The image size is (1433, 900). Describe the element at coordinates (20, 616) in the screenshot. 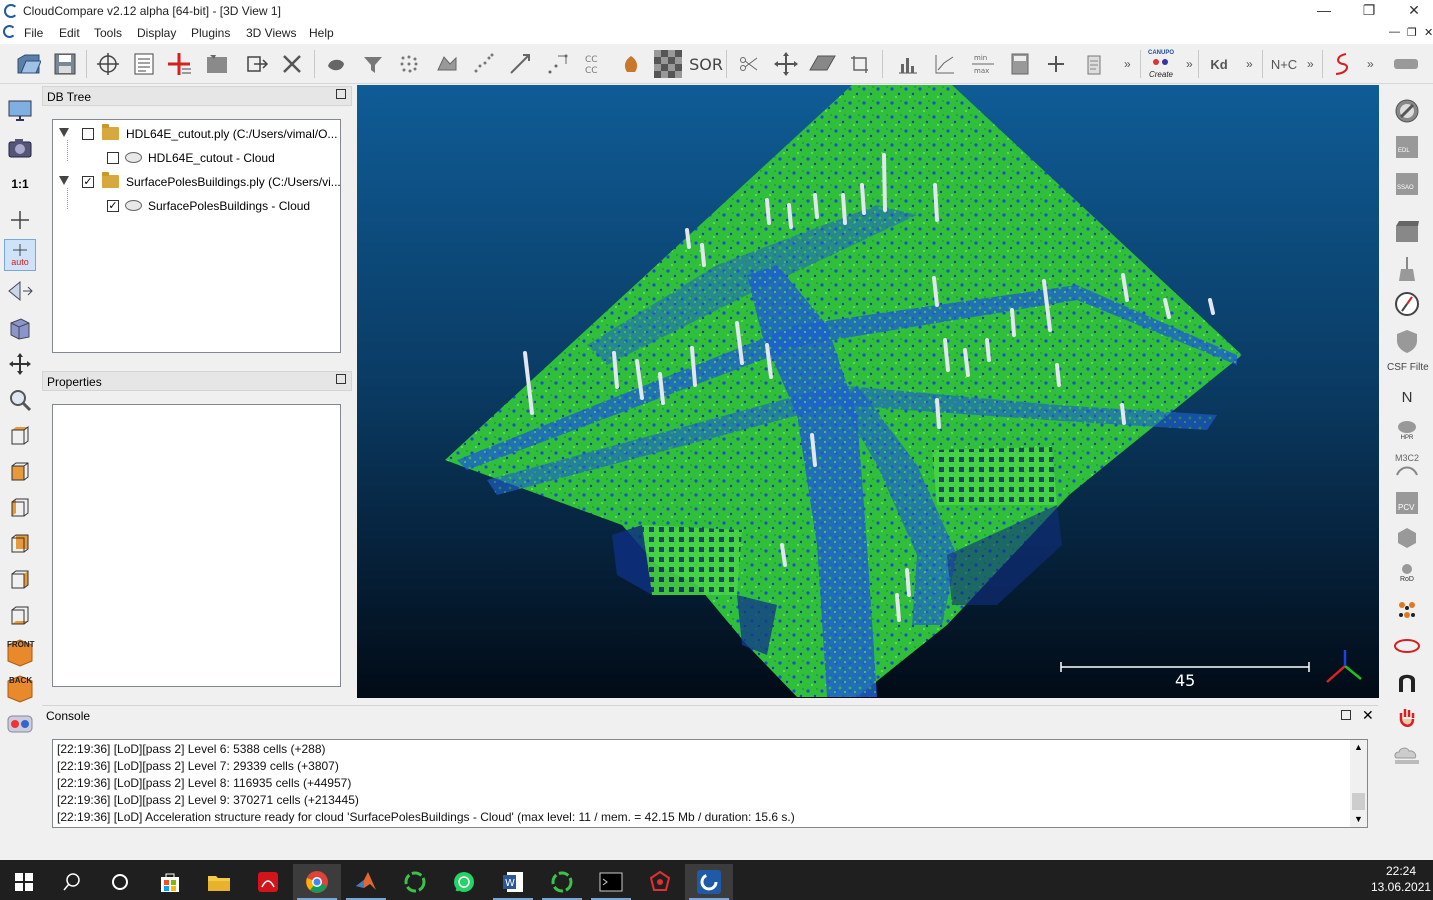

I see `bottom-view-icon` at that location.